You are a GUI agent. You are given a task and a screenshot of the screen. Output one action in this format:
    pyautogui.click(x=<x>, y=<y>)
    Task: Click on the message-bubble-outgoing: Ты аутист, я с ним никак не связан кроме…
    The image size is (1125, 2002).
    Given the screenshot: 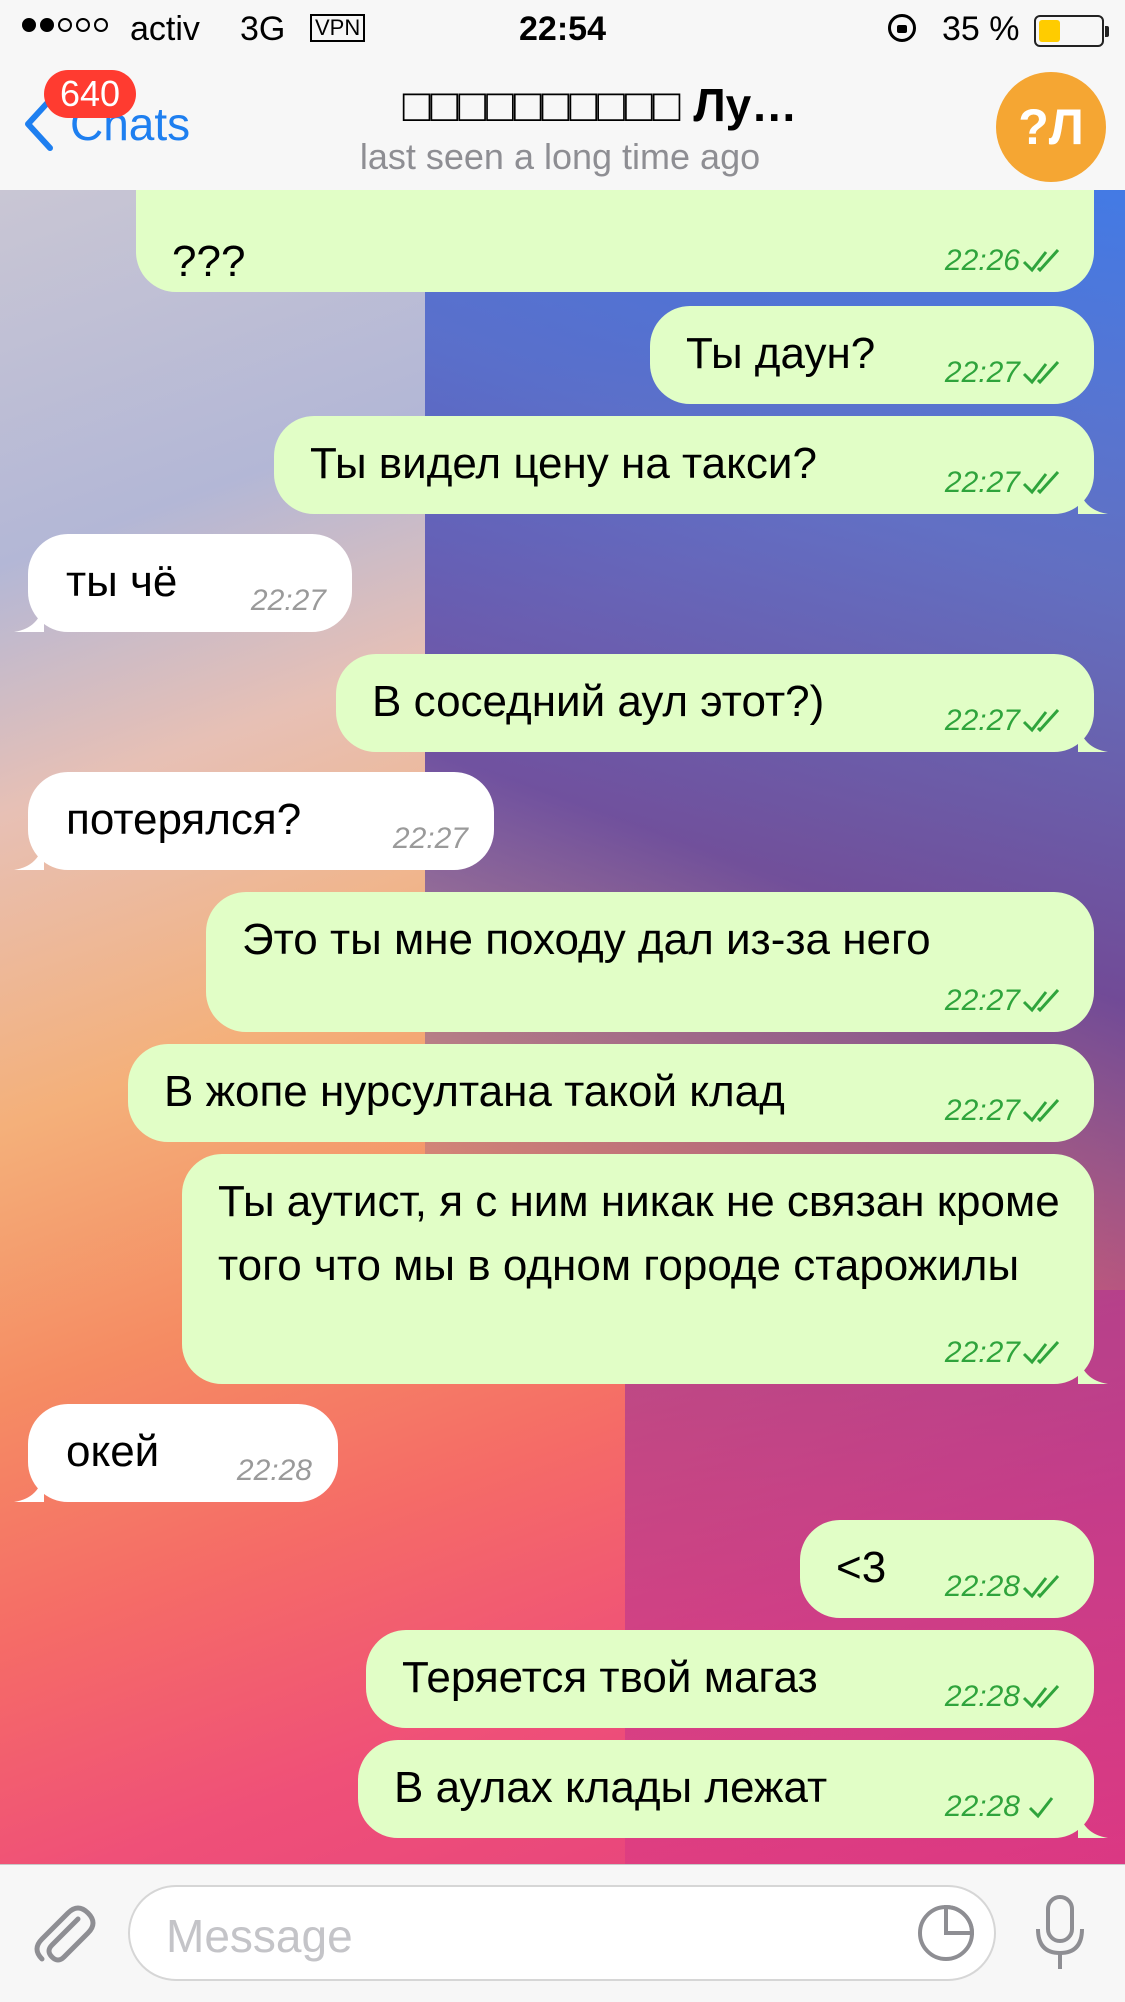 What is the action you would take?
    pyautogui.click(x=645, y=1269)
    